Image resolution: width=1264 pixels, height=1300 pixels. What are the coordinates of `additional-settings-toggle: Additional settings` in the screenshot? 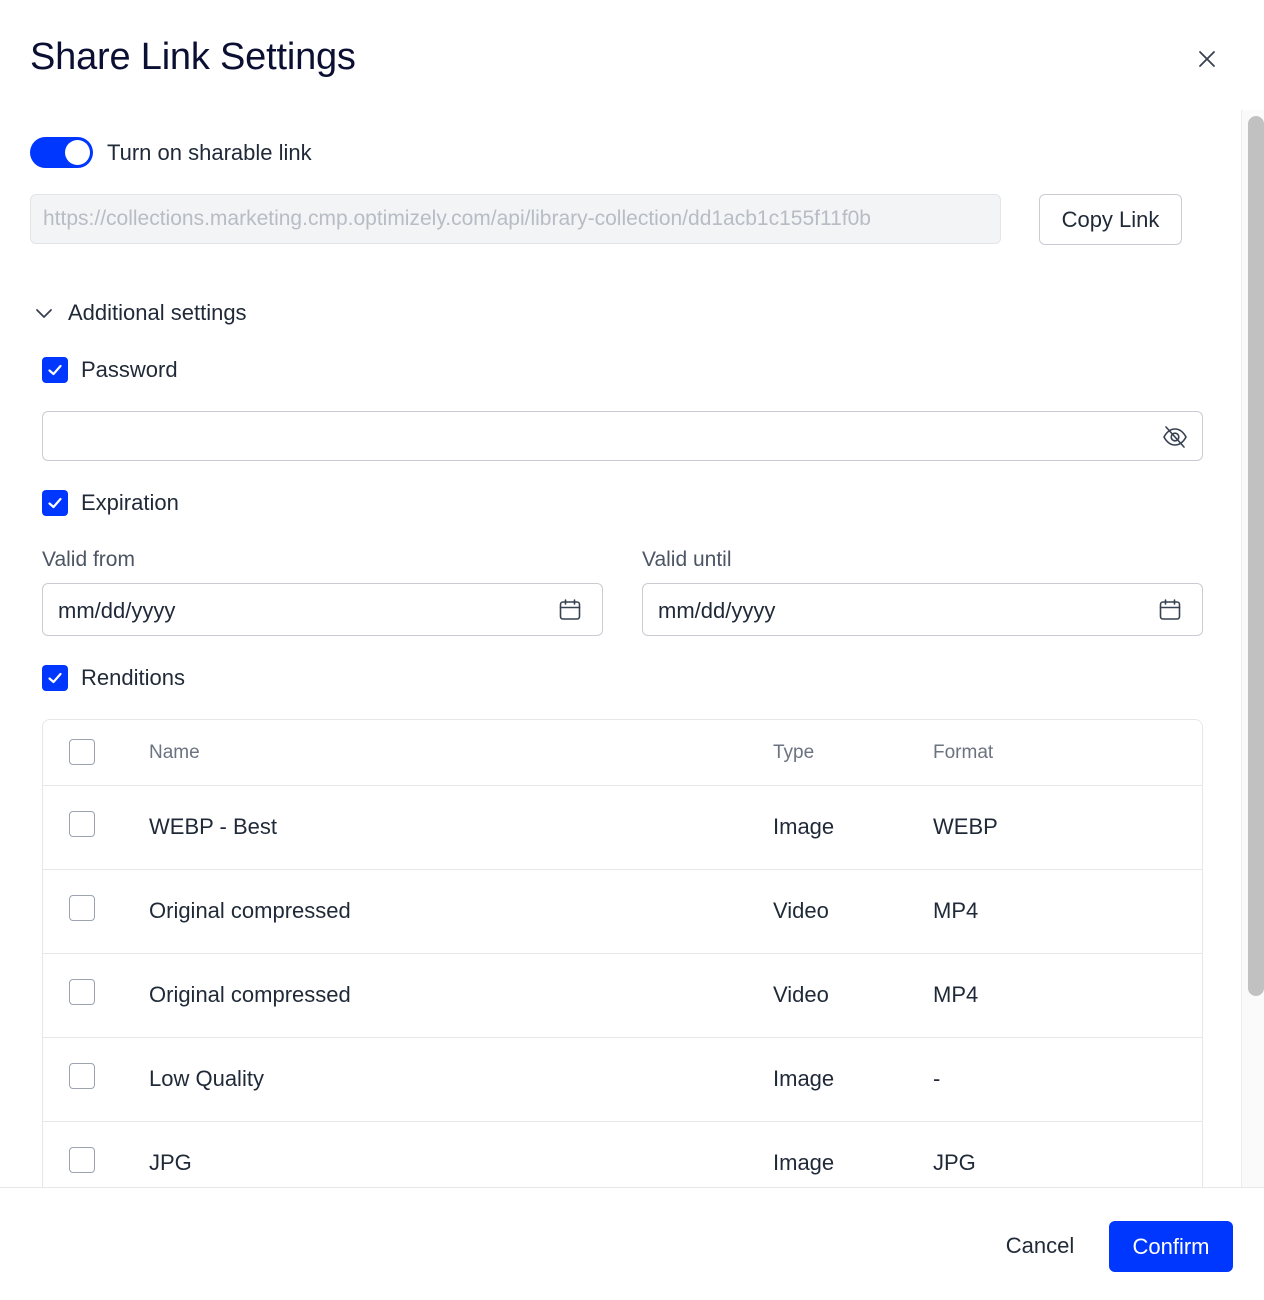 It's located at (140, 313).